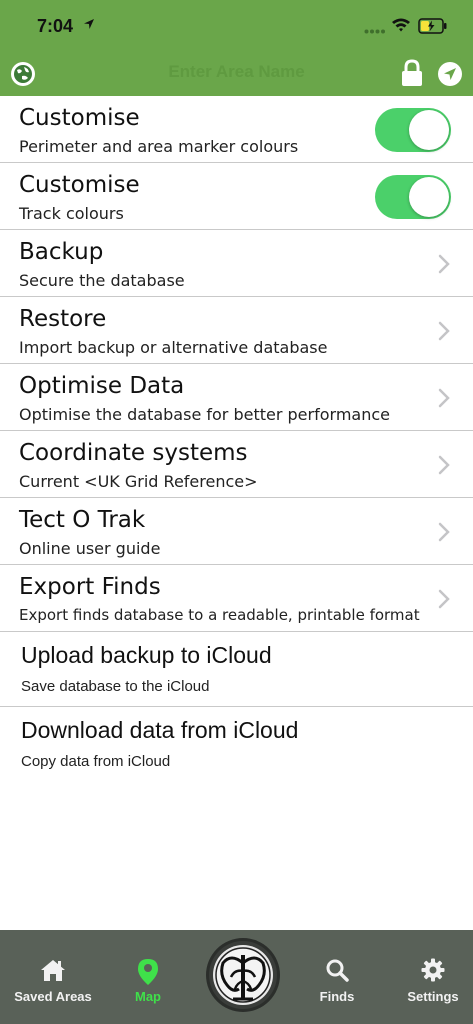 This screenshot has width=473, height=1024. Describe the element at coordinates (102, 280) in the screenshot. I see `row-subtitle: Secure the database` at that location.